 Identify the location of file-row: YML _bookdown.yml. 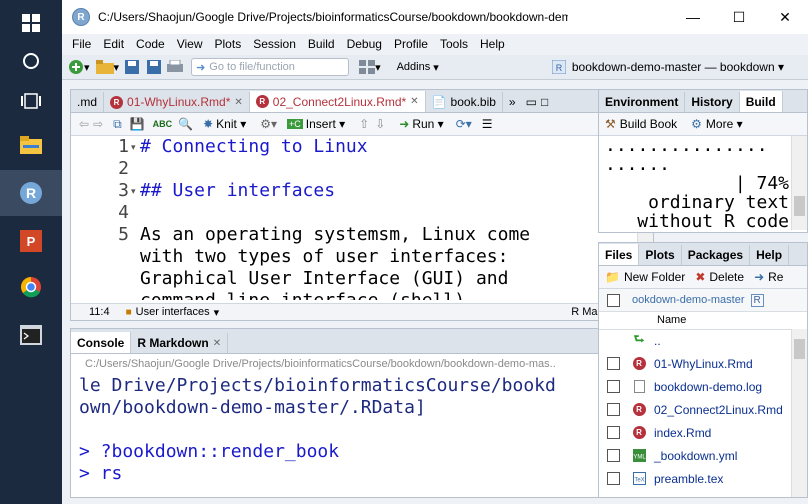
(703, 455).